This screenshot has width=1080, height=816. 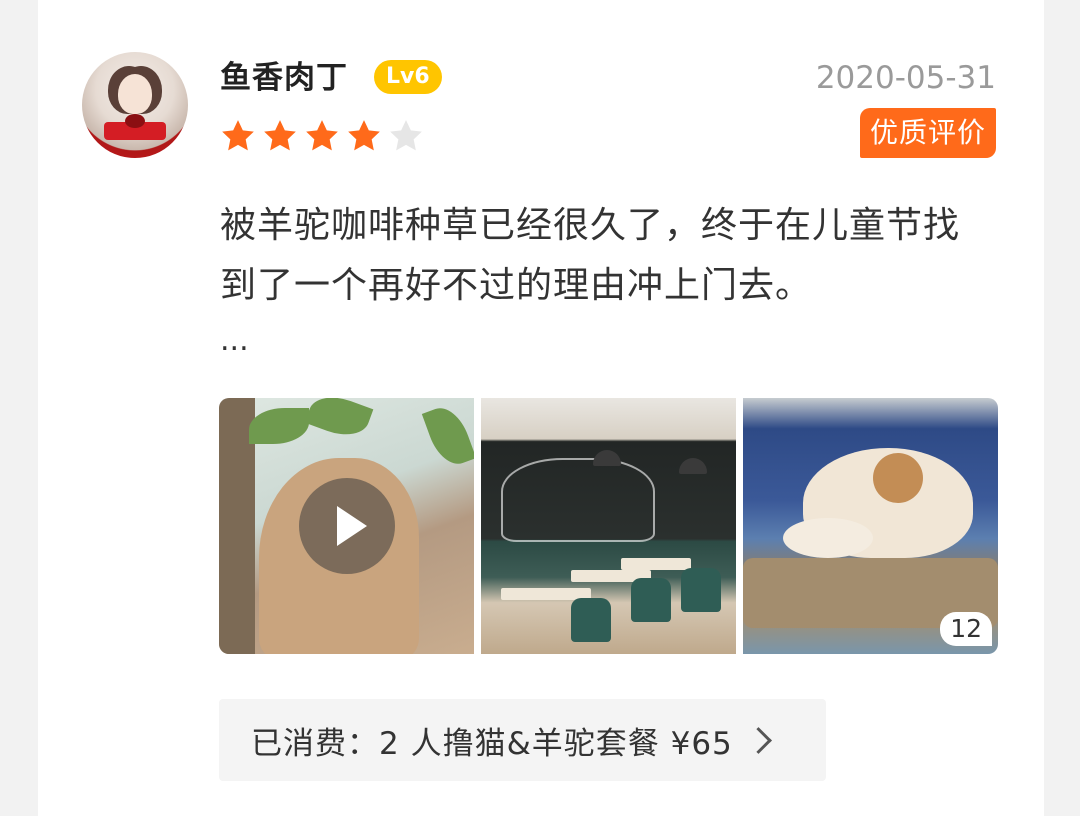 I want to click on rating-stars, so click(x=323, y=136).